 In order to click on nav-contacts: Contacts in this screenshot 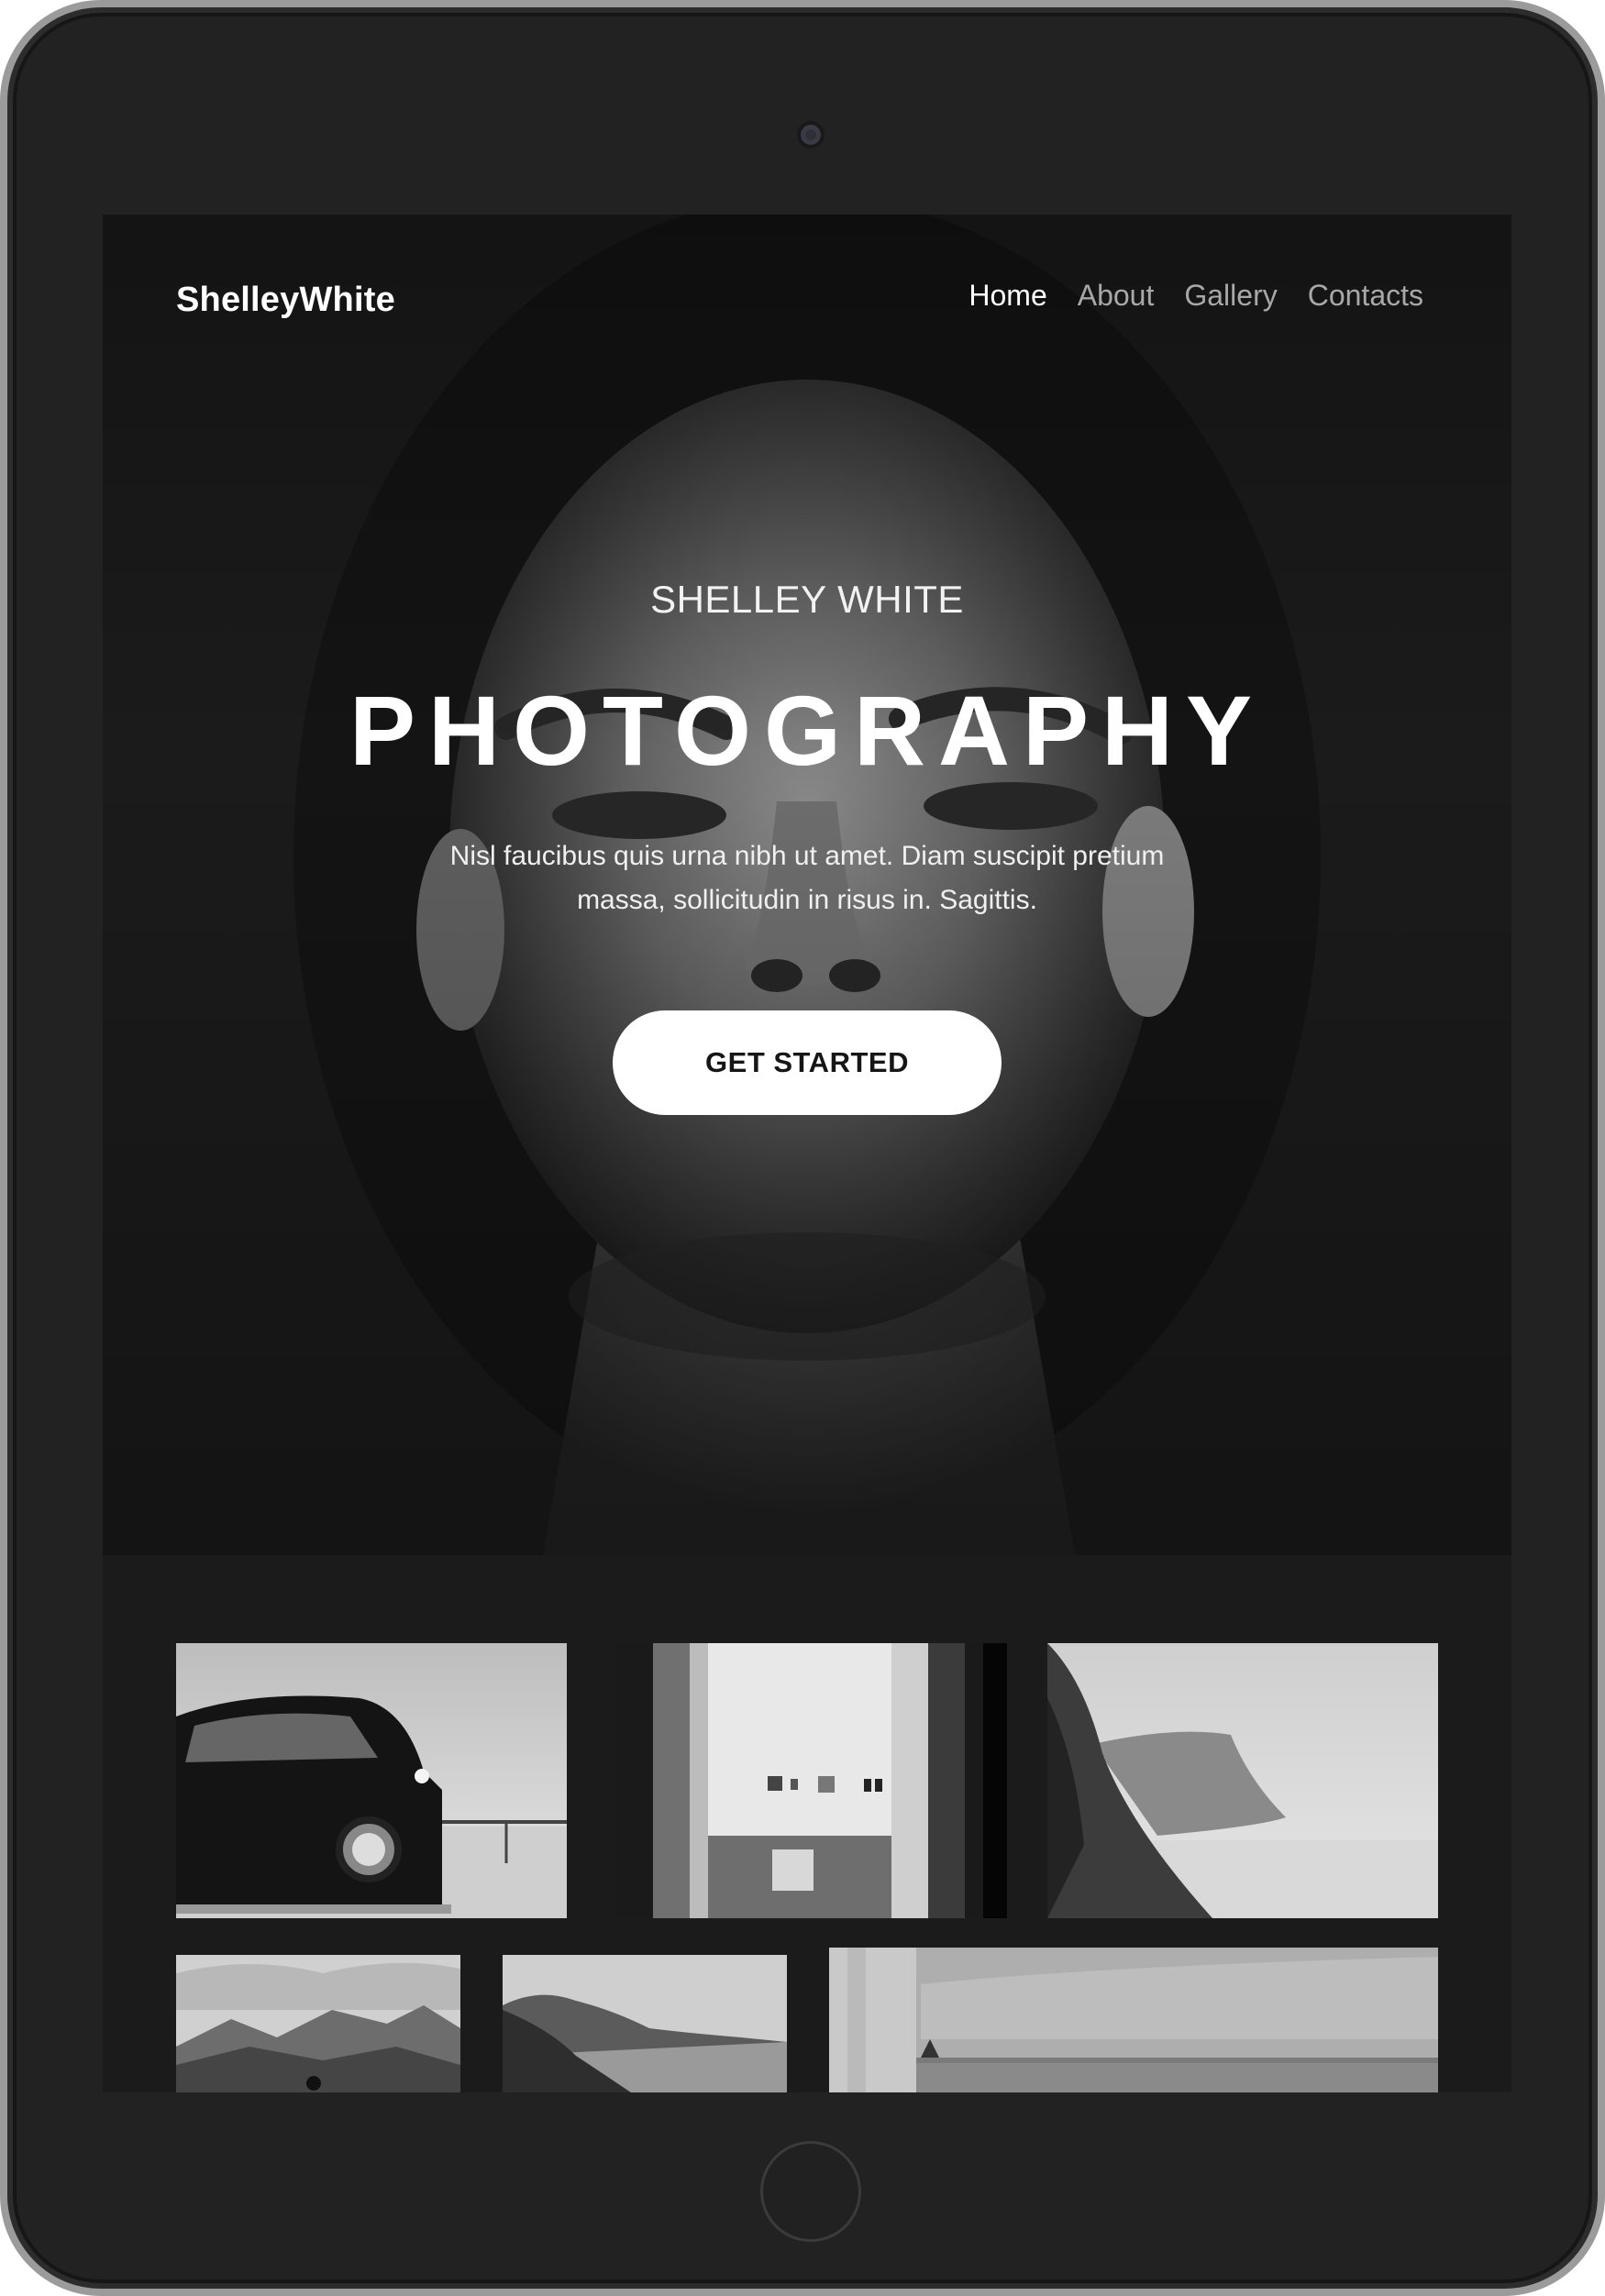, I will do `click(1365, 296)`.